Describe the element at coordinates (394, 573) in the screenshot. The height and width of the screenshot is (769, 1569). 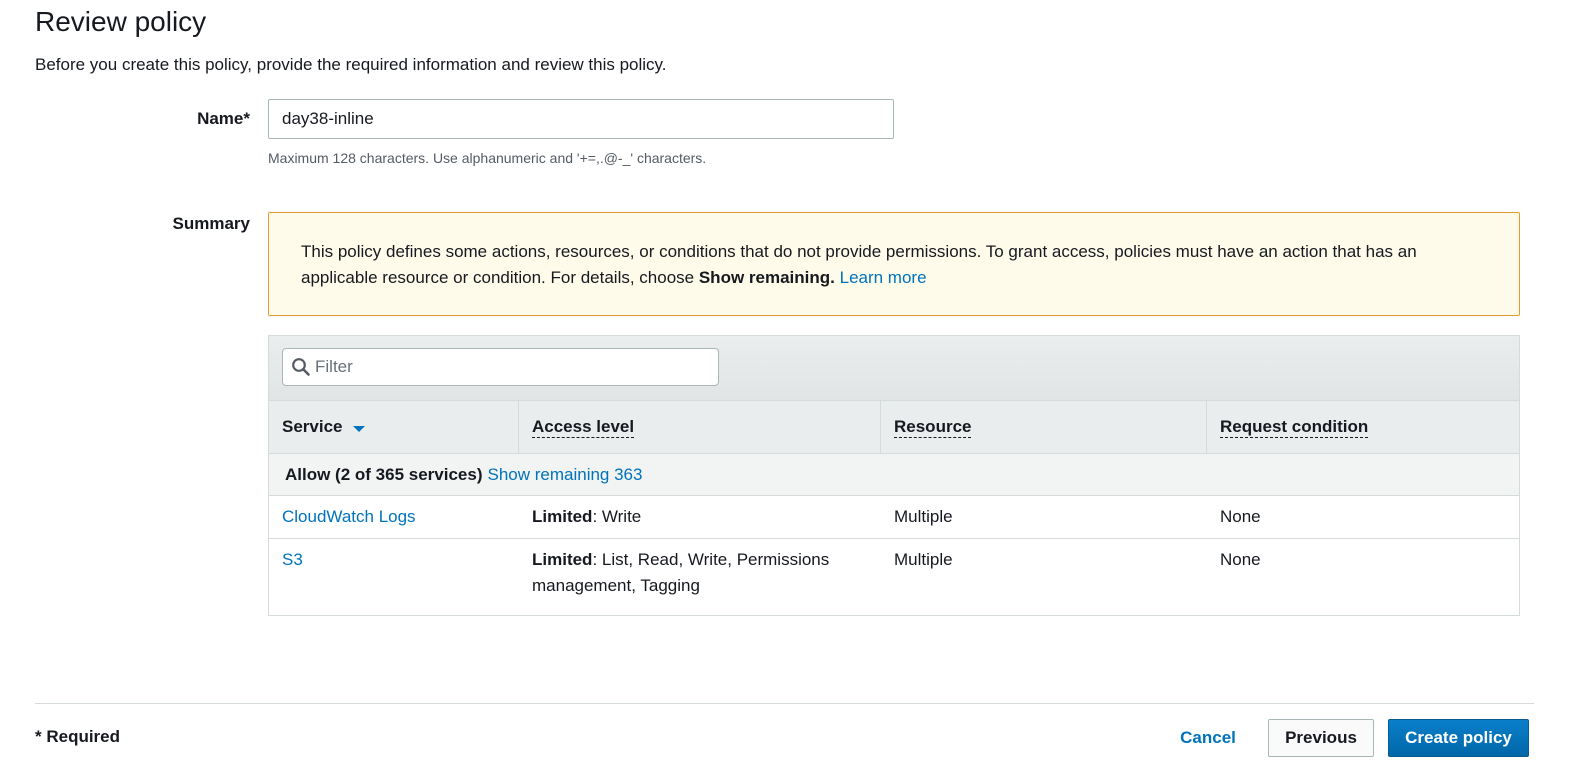
I see `service-cell: S3` at that location.